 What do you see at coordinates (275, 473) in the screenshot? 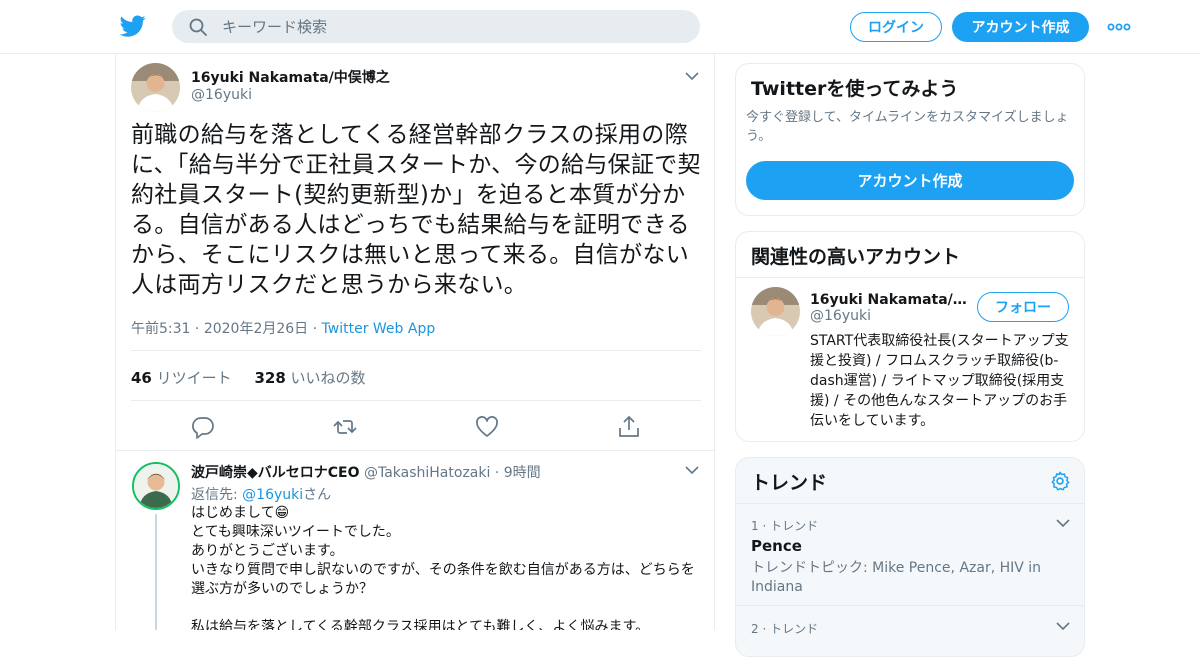
I see `reply-author-name: 波戸崎崇◆バルセロナCEO` at bounding box center [275, 473].